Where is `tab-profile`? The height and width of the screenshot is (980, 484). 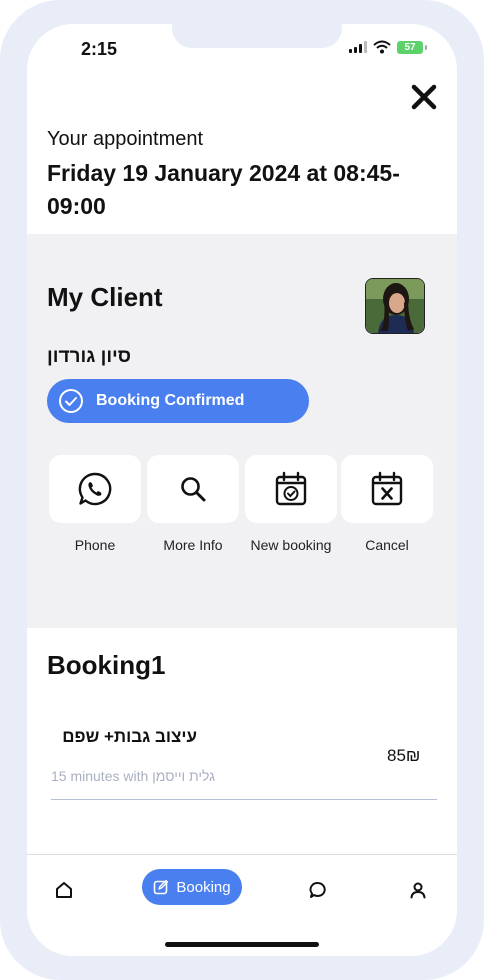
tab-profile is located at coordinates (418, 890).